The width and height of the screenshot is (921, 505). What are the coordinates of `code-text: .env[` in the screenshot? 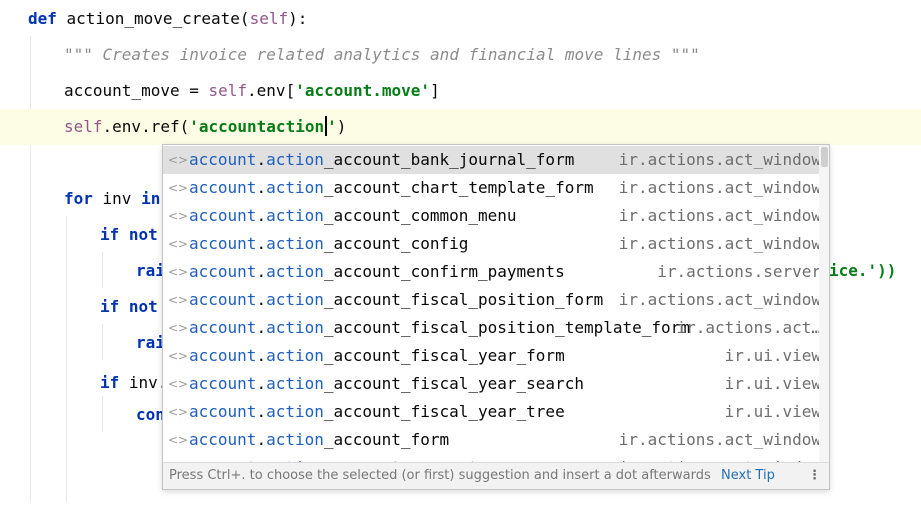 It's located at (271, 90).